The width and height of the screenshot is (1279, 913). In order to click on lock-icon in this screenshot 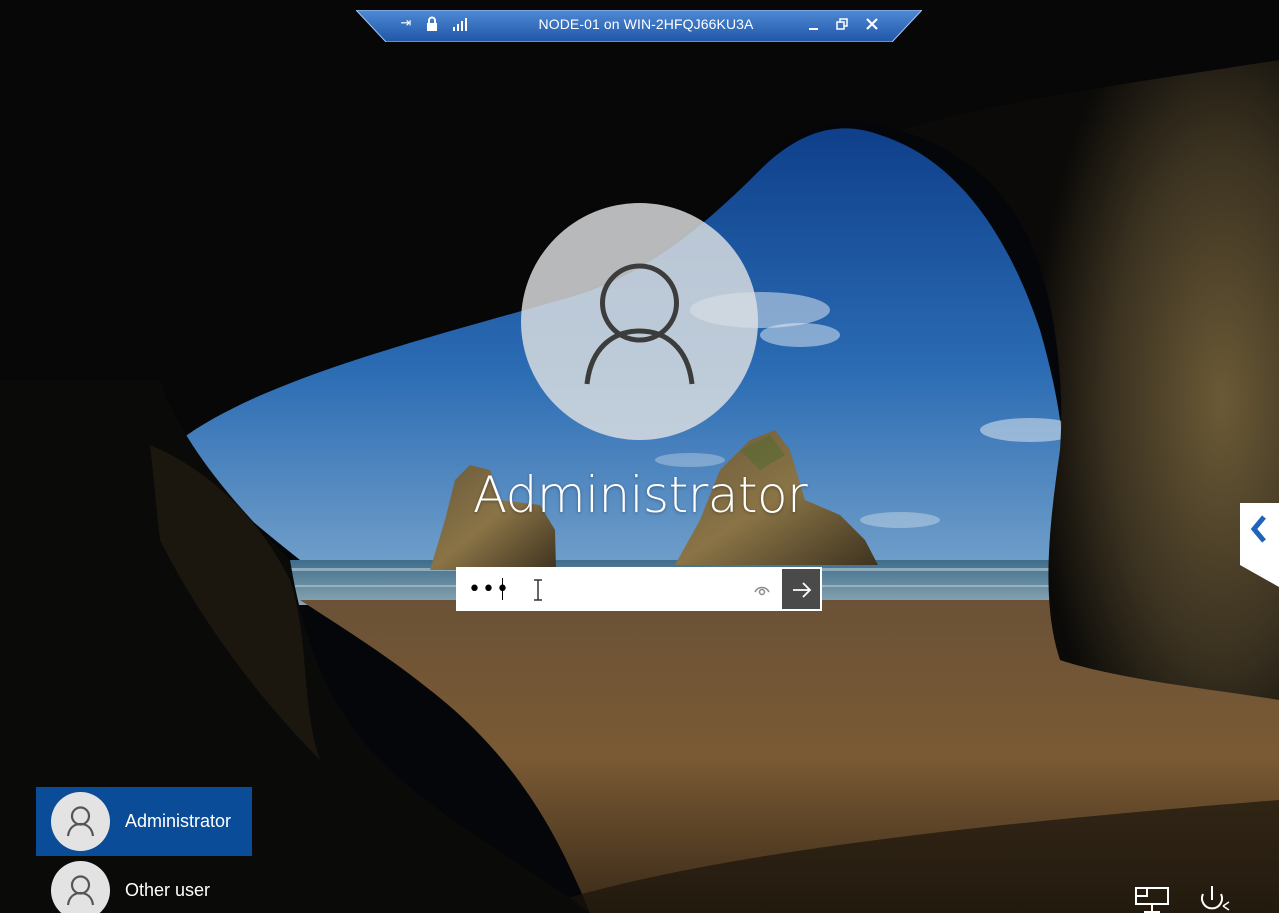, I will do `click(432, 24)`.